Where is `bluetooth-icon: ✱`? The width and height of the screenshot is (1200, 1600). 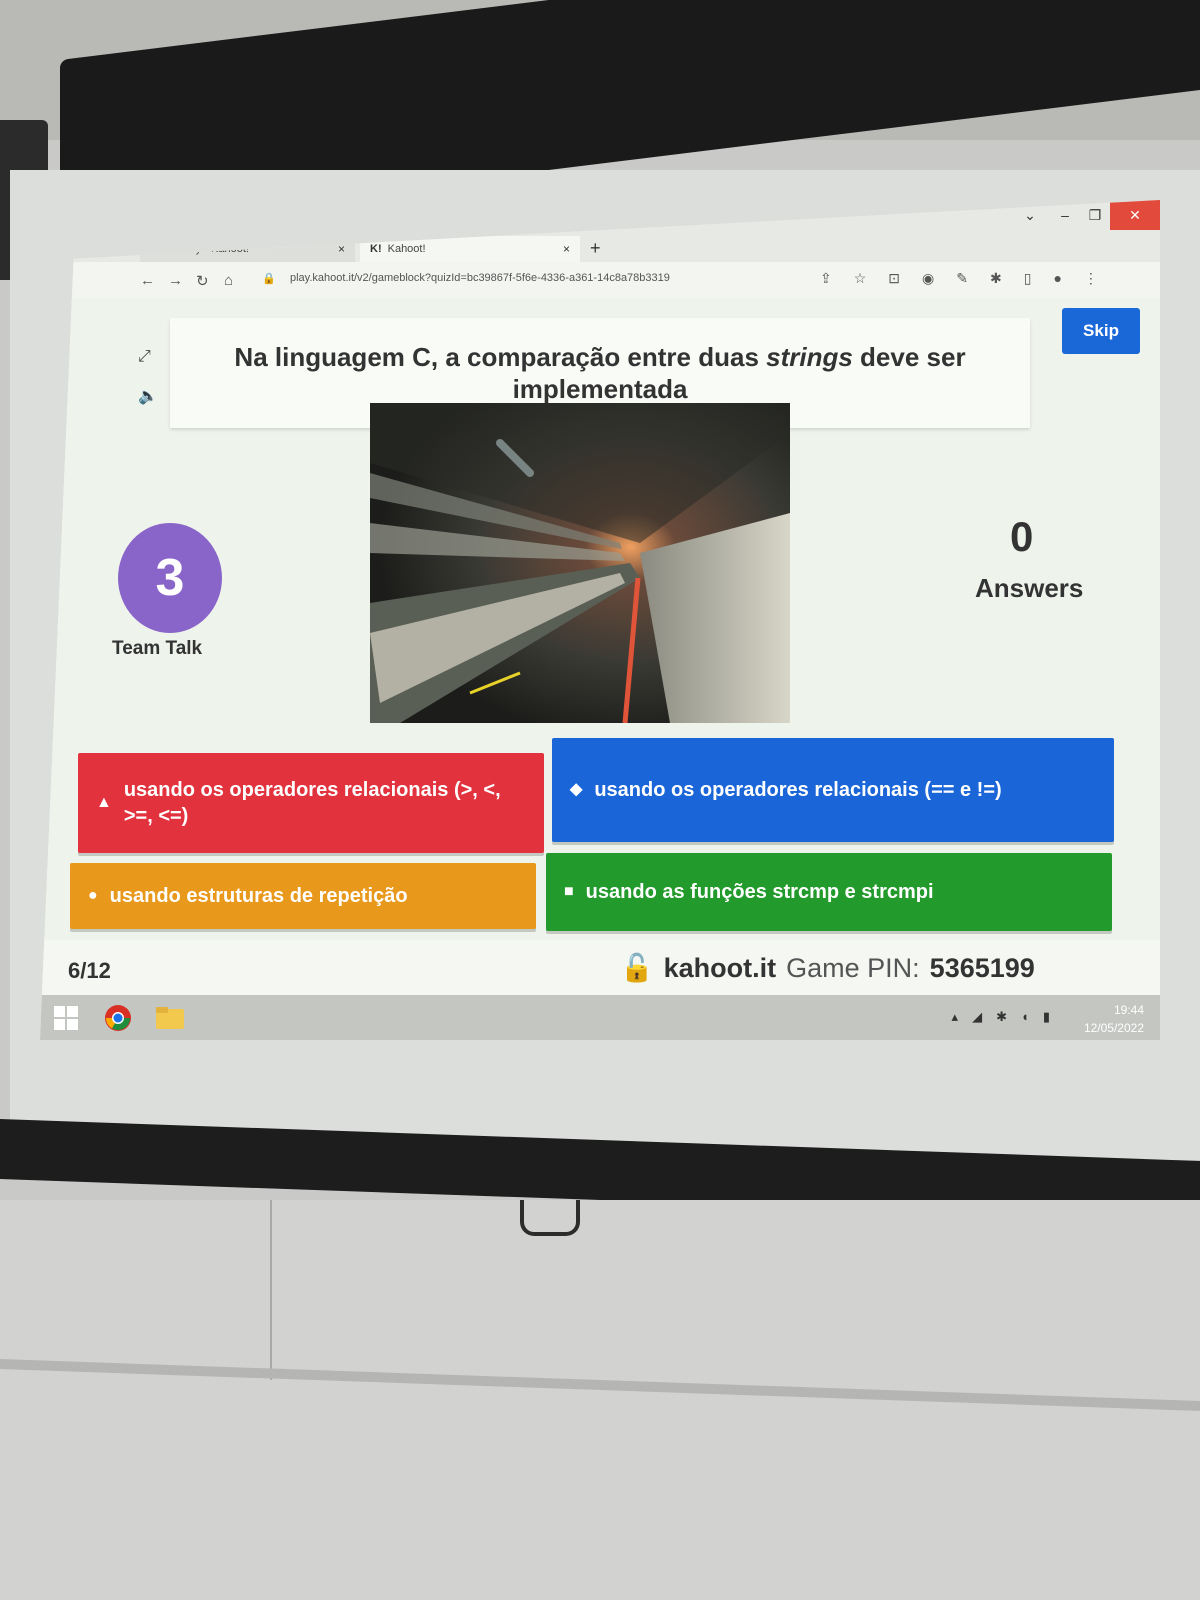 bluetooth-icon: ✱ is located at coordinates (1001, 1017).